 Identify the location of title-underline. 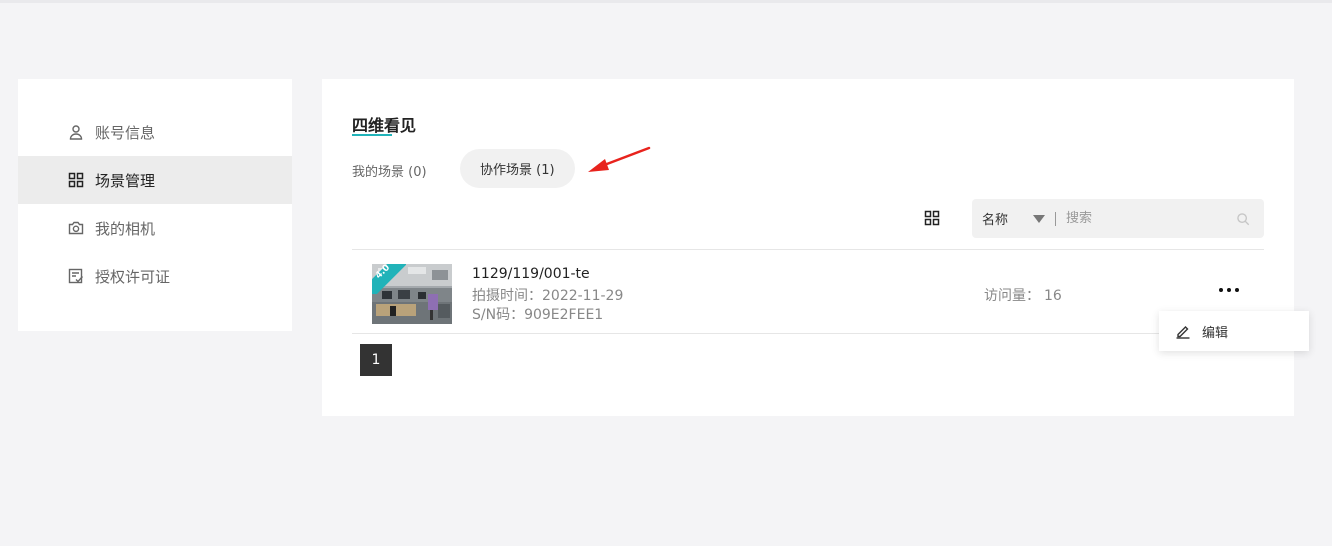
(372, 135).